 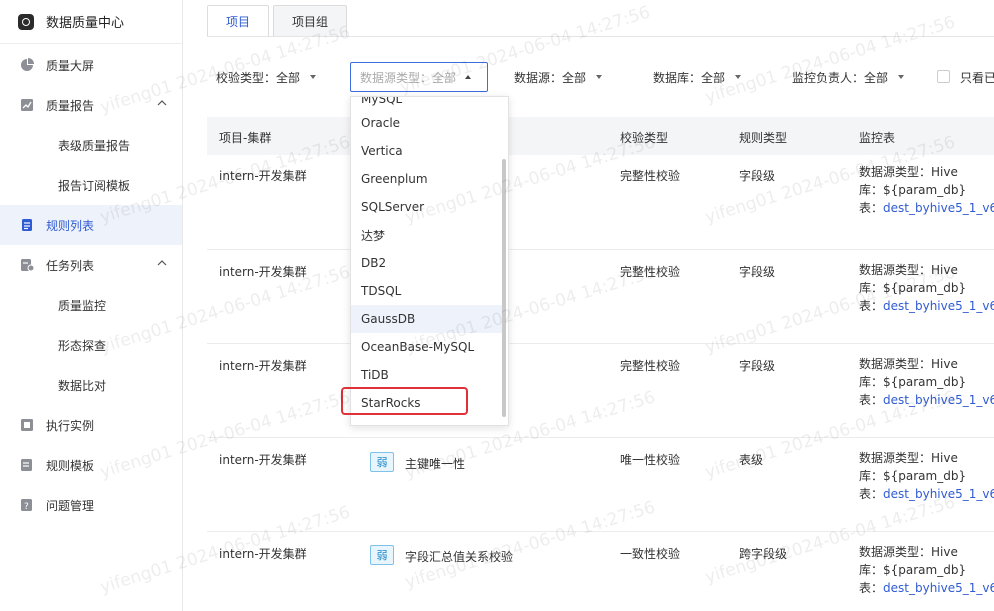 I want to click on sidebar-item-label: 质量大屏, so click(x=70, y=65).